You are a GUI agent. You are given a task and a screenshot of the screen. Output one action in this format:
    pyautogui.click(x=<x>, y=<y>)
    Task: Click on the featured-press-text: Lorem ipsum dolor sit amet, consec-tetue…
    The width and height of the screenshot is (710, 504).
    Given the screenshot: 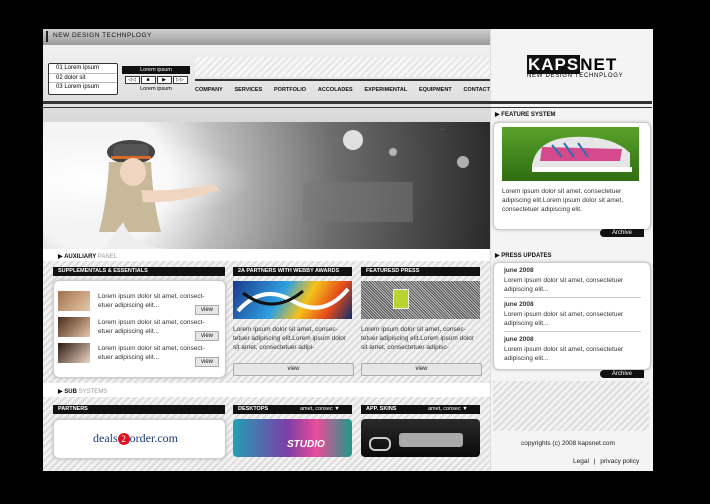 What is the action you would take?
    pyautogui.click(x=418, y=338)
    